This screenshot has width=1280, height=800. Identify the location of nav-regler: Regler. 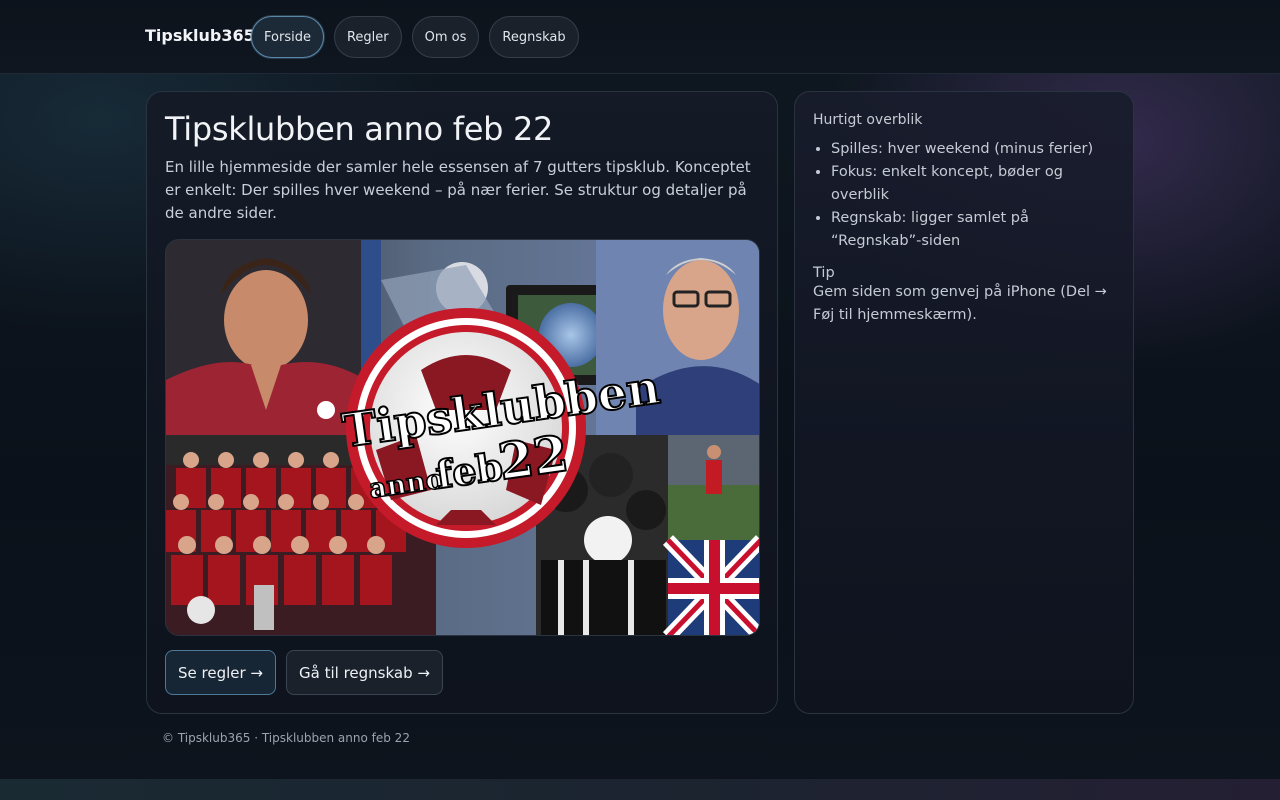
(367, 37).